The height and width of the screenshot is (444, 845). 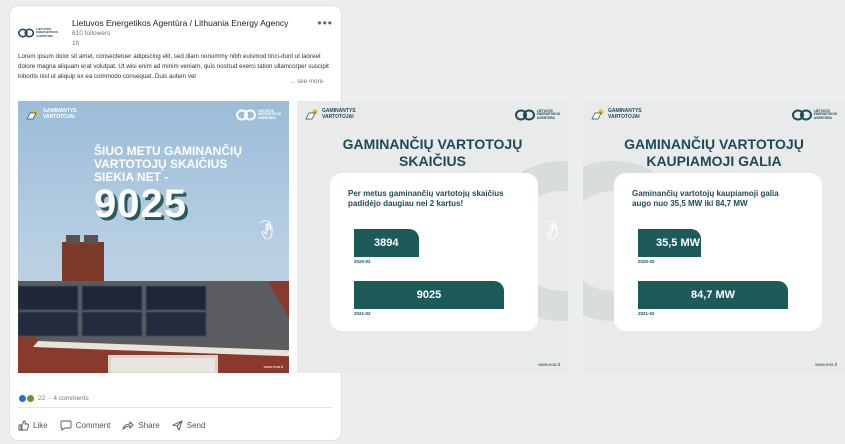 What do you see at coordinates (66, 425) in the screenshot?
I see `comment-icon` at bounding box center [66, 425].